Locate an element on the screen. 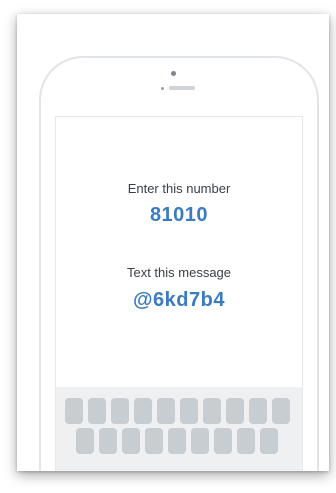 The image size is (336, 493). number-value: 81010 is located at coordinates (179, 215).